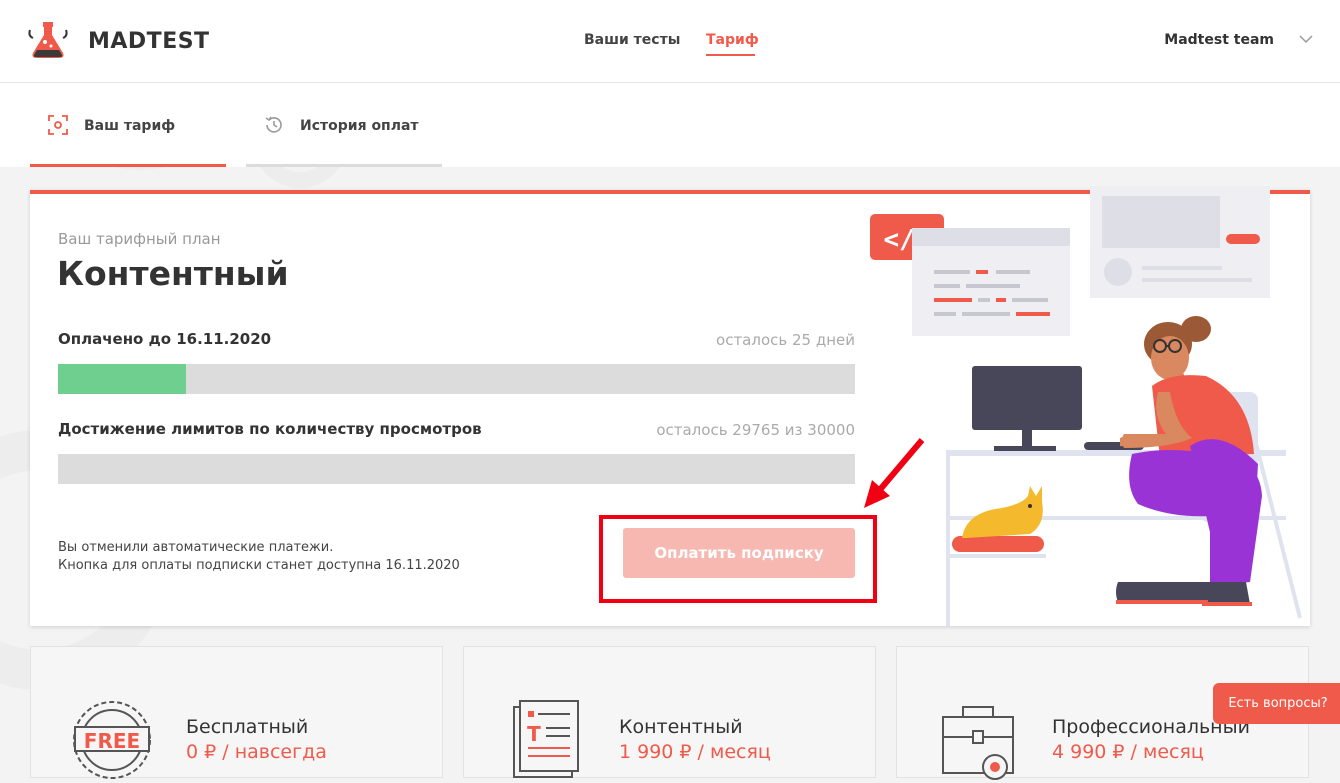  What do you see at coordinates (359, 126) in the screenshot?
I see `tab-payment-history-label: История оплат` at bounding box center [359, 126].